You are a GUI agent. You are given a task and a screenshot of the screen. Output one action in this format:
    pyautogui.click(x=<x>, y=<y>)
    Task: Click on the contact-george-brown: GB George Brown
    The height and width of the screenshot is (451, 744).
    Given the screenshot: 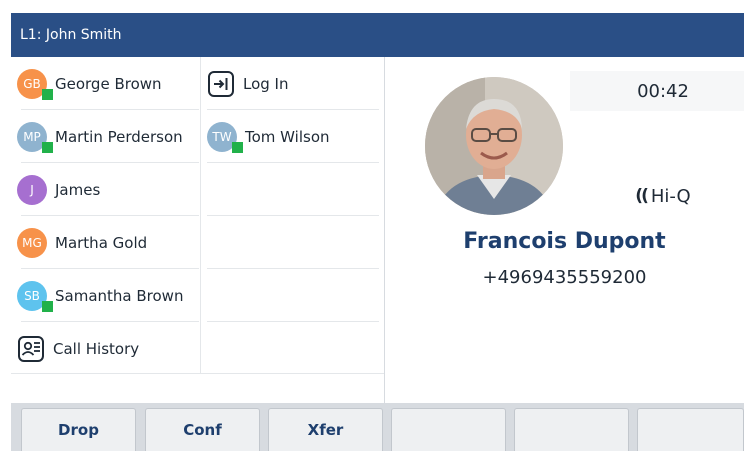 What is the action you would take?
    pyautogui.click(x=105, y=83)
    